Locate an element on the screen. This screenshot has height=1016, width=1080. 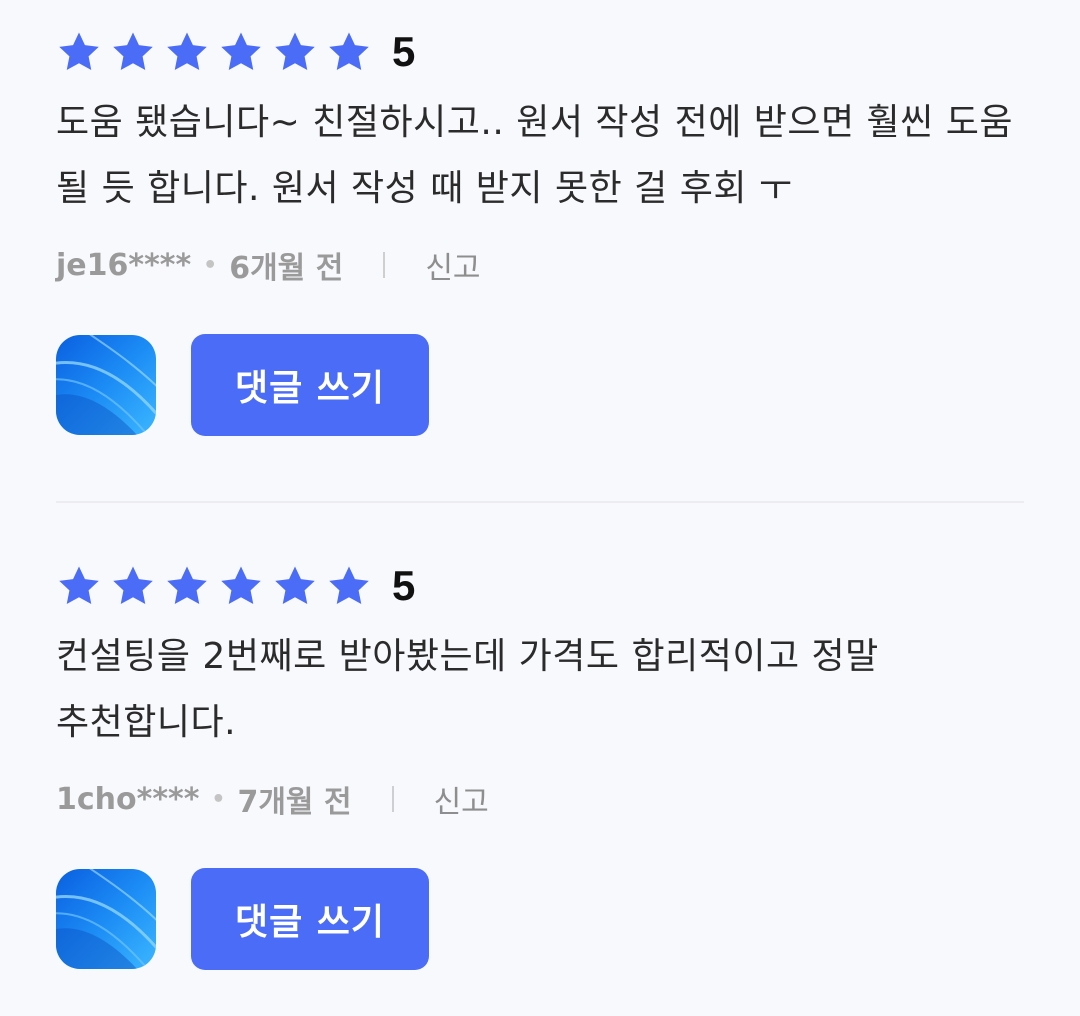
review-date: 7개월 전 is located at coordinates (294, 802).